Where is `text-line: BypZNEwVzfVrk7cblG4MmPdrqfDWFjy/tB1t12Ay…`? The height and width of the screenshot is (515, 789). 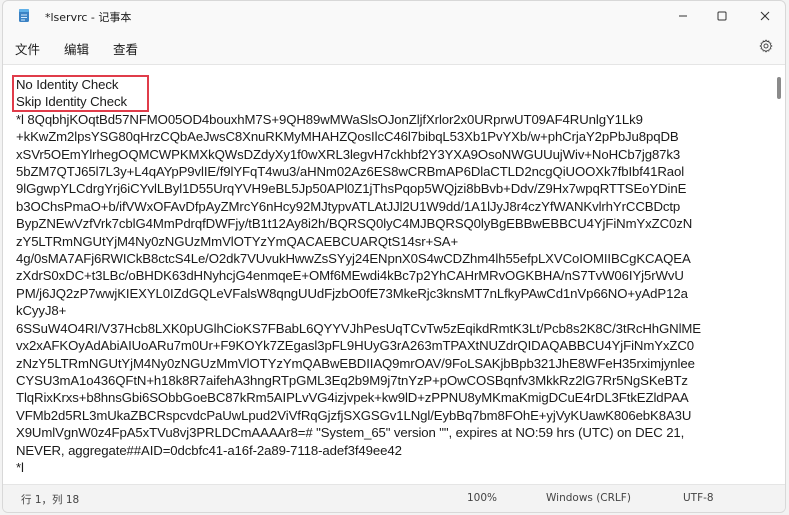
text-line: BypZNEwVzfVrk7cblG4MmPdrqfDWFjy/tB1t12Ay… is located at coordinates (354, 224).